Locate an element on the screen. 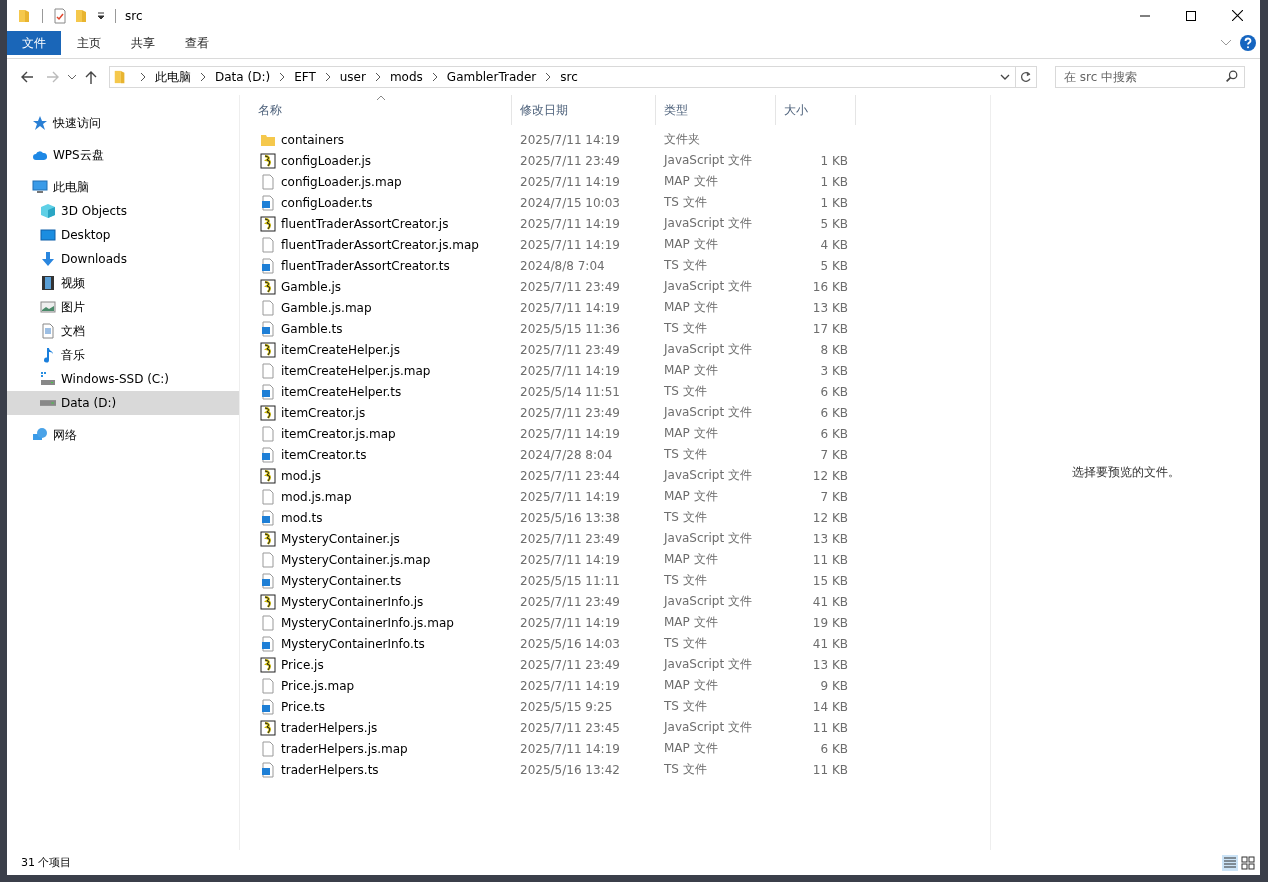 The width and height of the screenshot is (1268, 882). file-name: traderHelpers.js is located at coordinates (329, 727).